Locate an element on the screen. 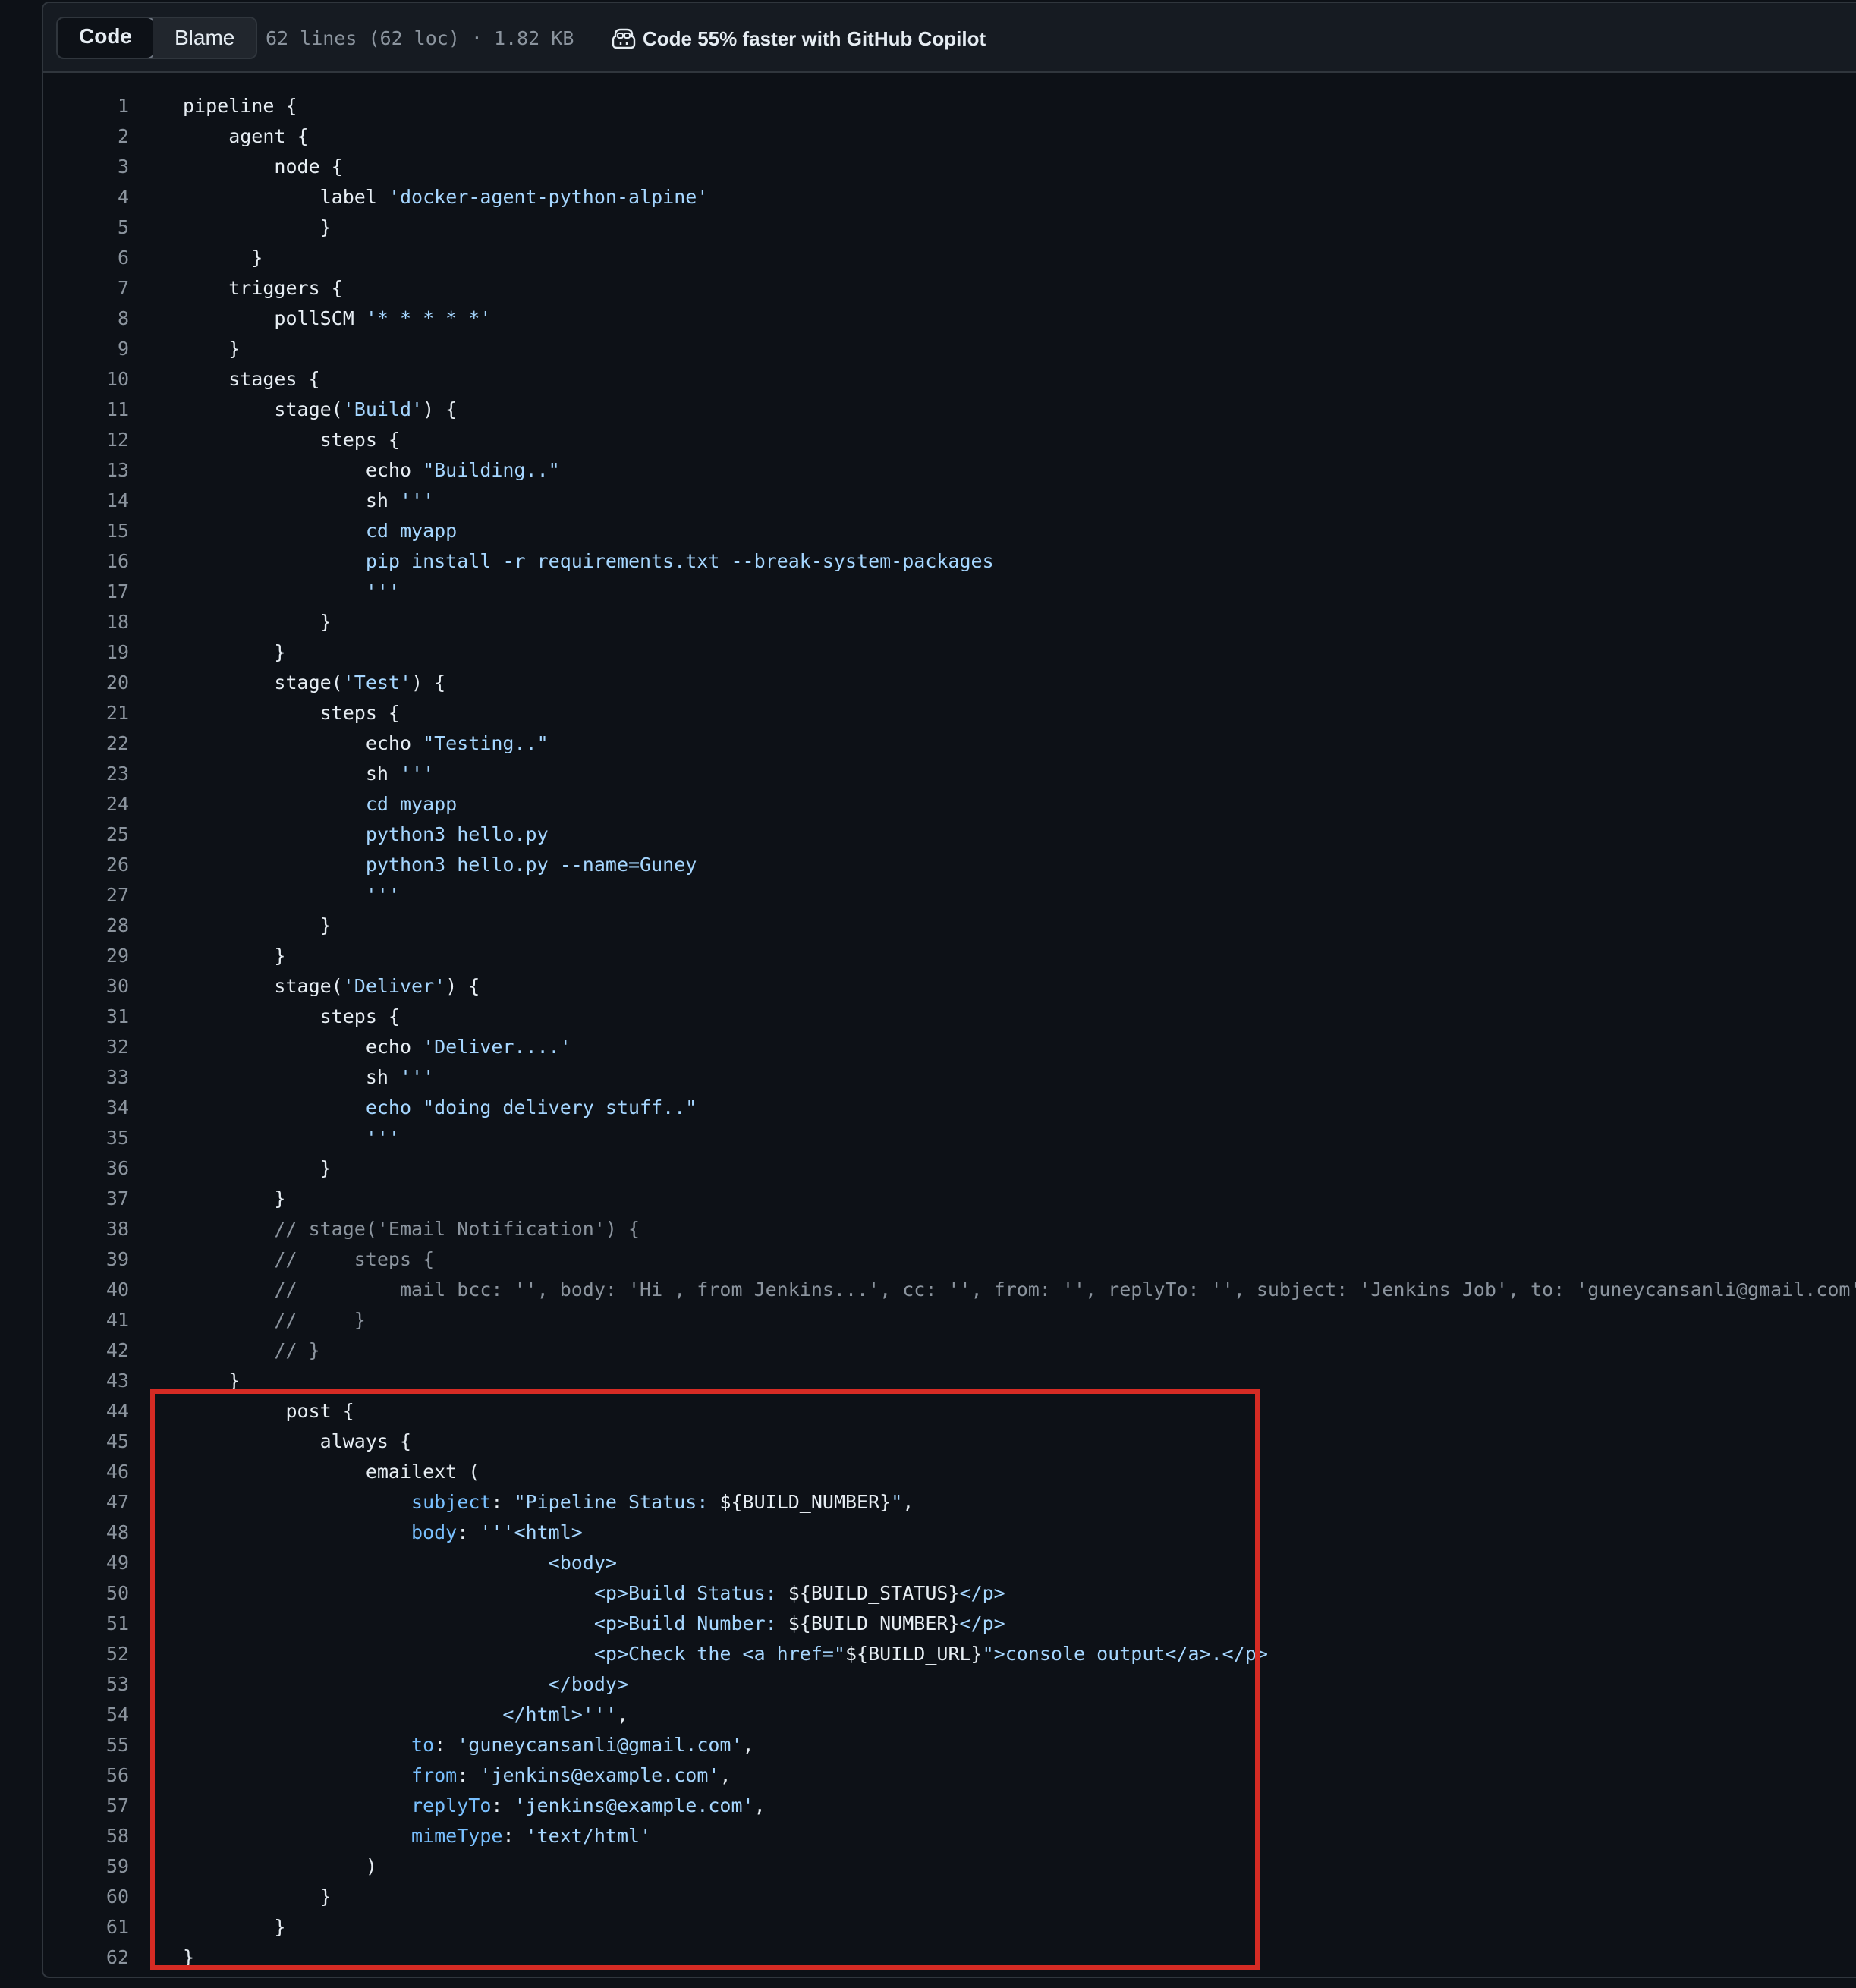  code-line: 51 <p>Build Number: ${BUILD_NUMBER}</p> is located at coordinates (949, 1624).